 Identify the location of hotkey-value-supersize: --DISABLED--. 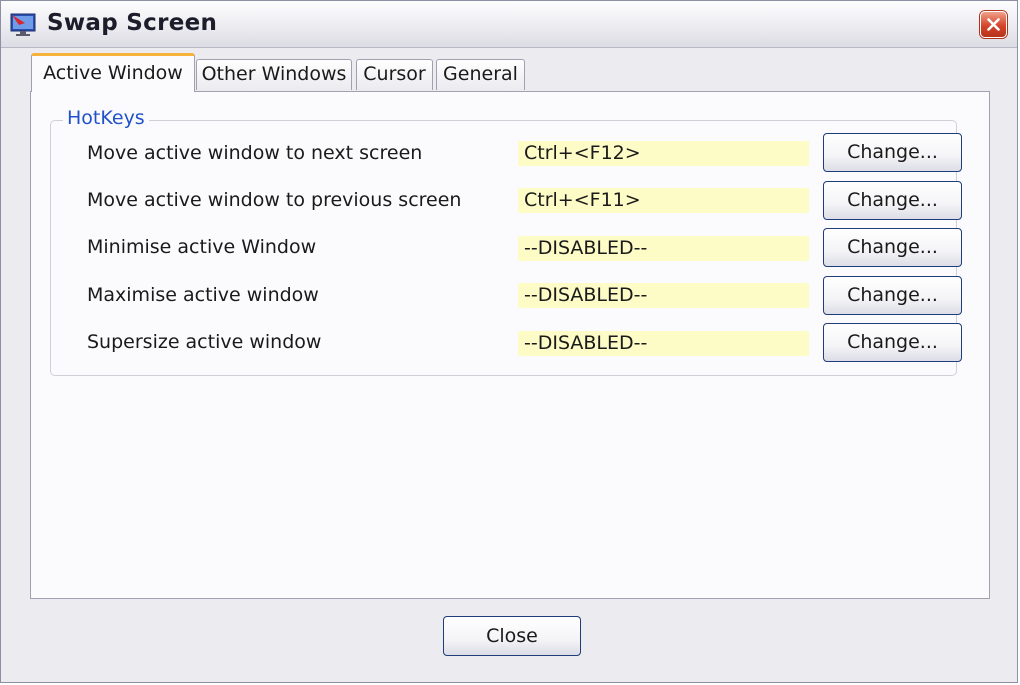
(663, 343).